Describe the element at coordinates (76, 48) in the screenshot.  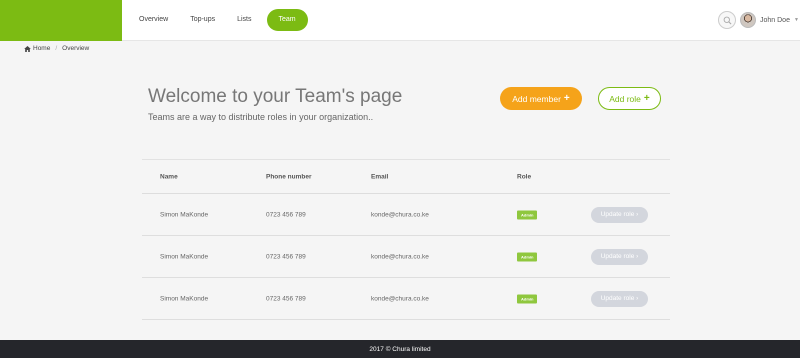
I see `breadcrumb-current: Overview` at that location.